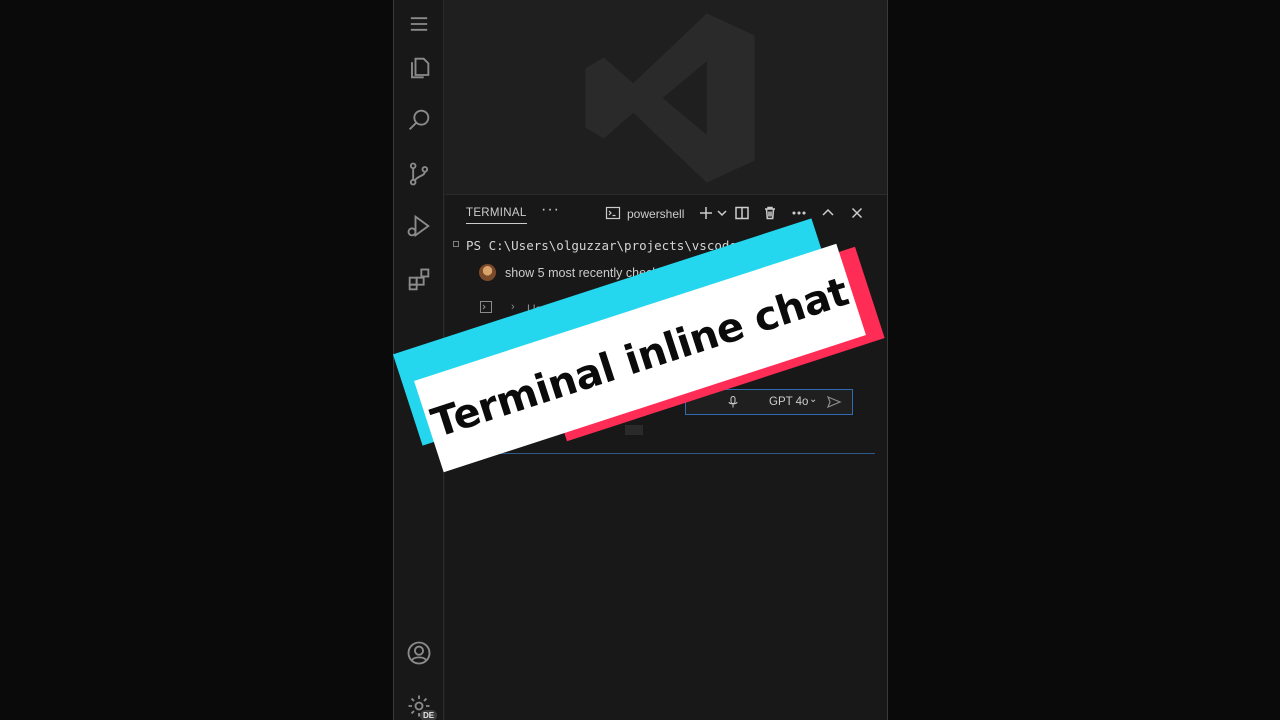  Describe the element at coordinates (419, 174) in the screenshot. I see `source-control-icon` at that location.